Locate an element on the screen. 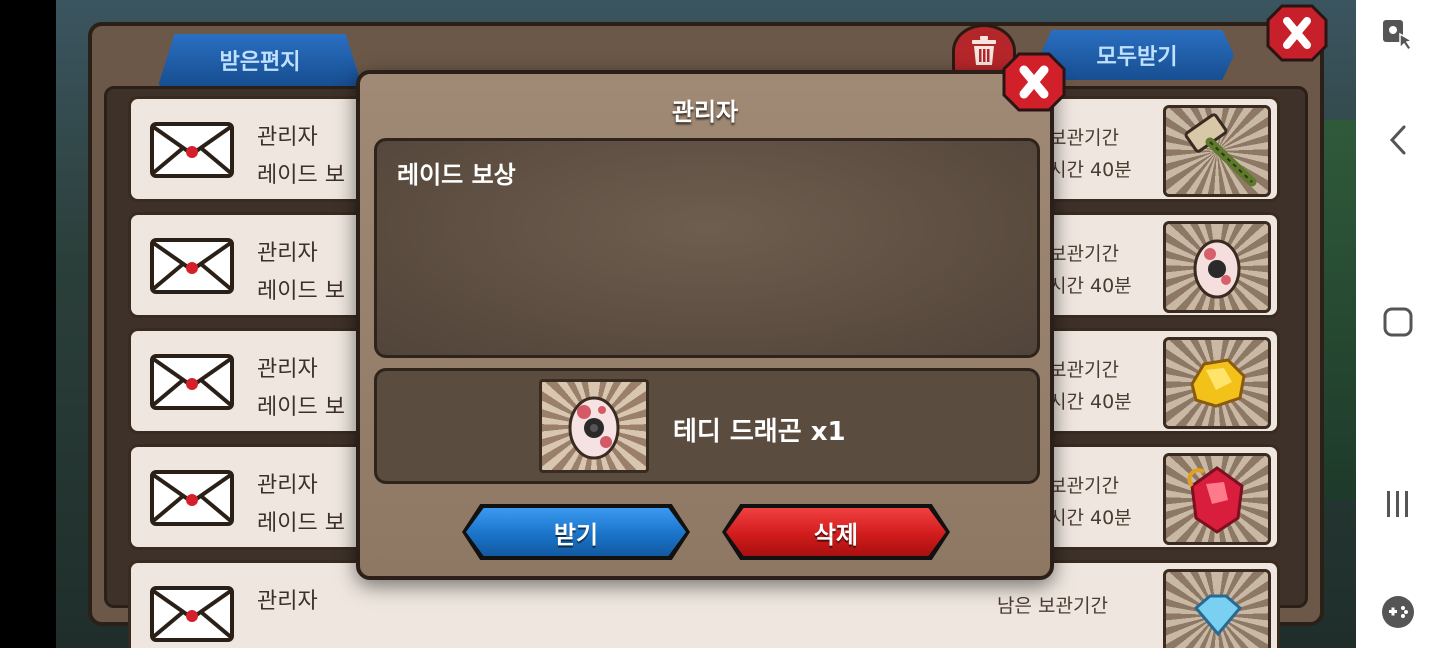 The height and width of the screenshot is (648, 1440). reward-text: 테디 드래곤 x1 is located at coordinates (759, 432).